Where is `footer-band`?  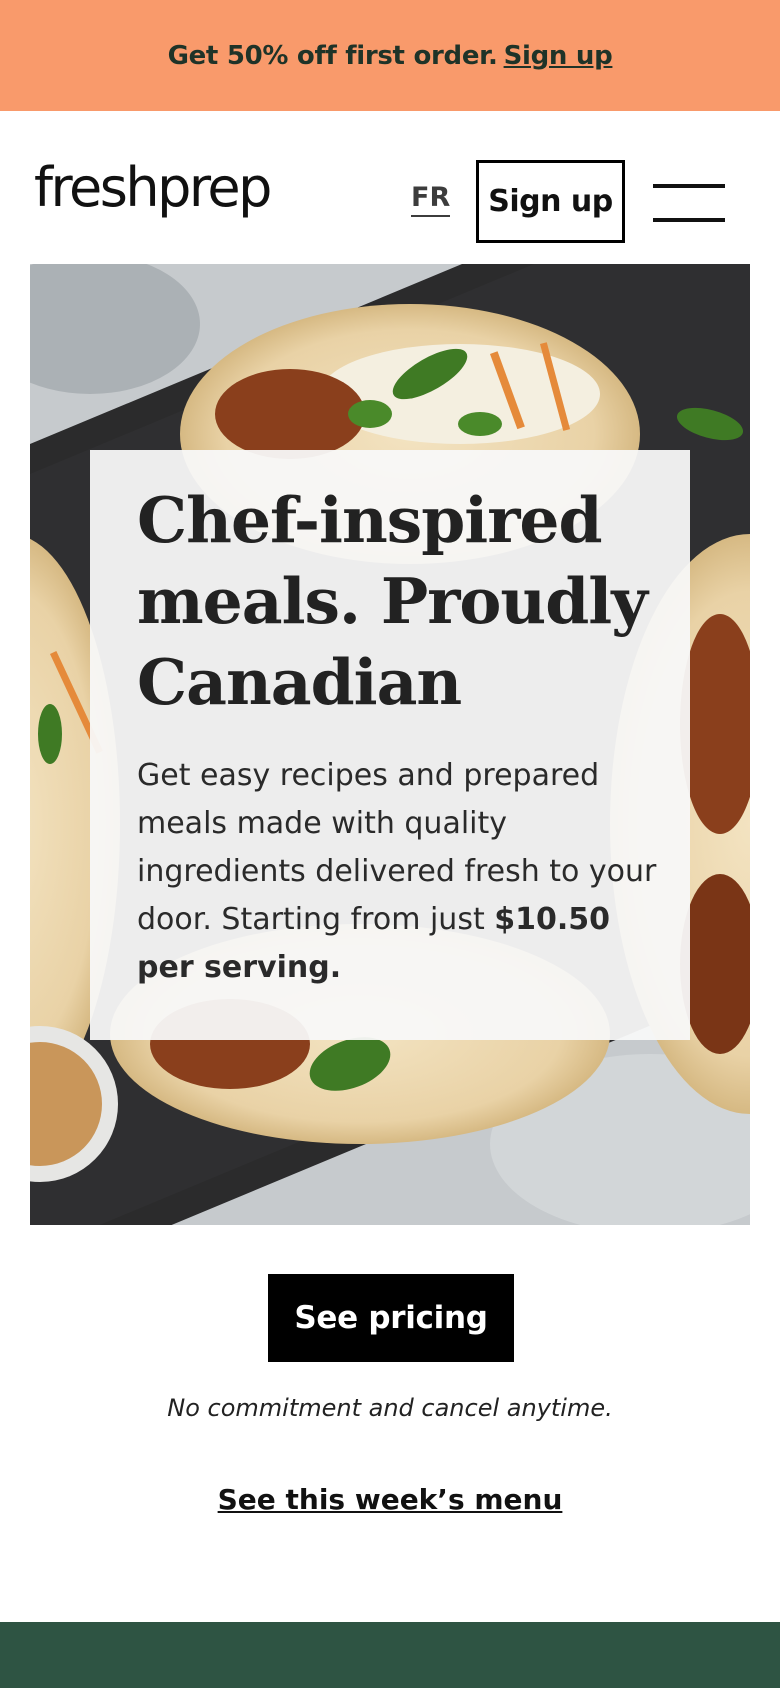 footer-band is located at coordinates (390, 1655).